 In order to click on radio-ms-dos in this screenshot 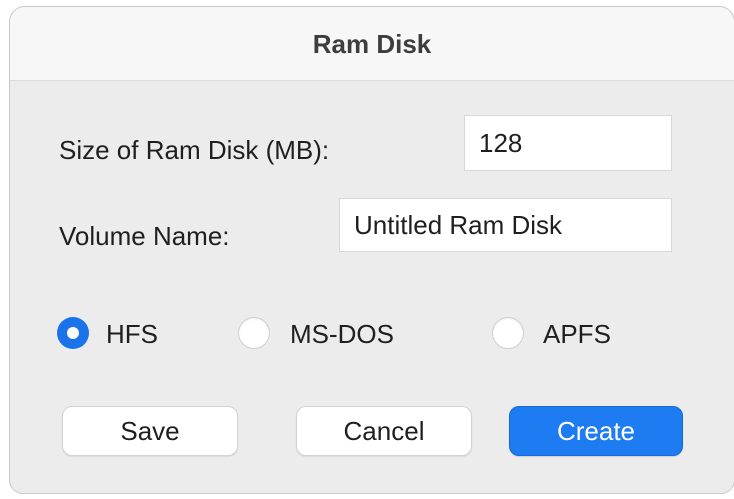, I will do `click(254, 333)`.